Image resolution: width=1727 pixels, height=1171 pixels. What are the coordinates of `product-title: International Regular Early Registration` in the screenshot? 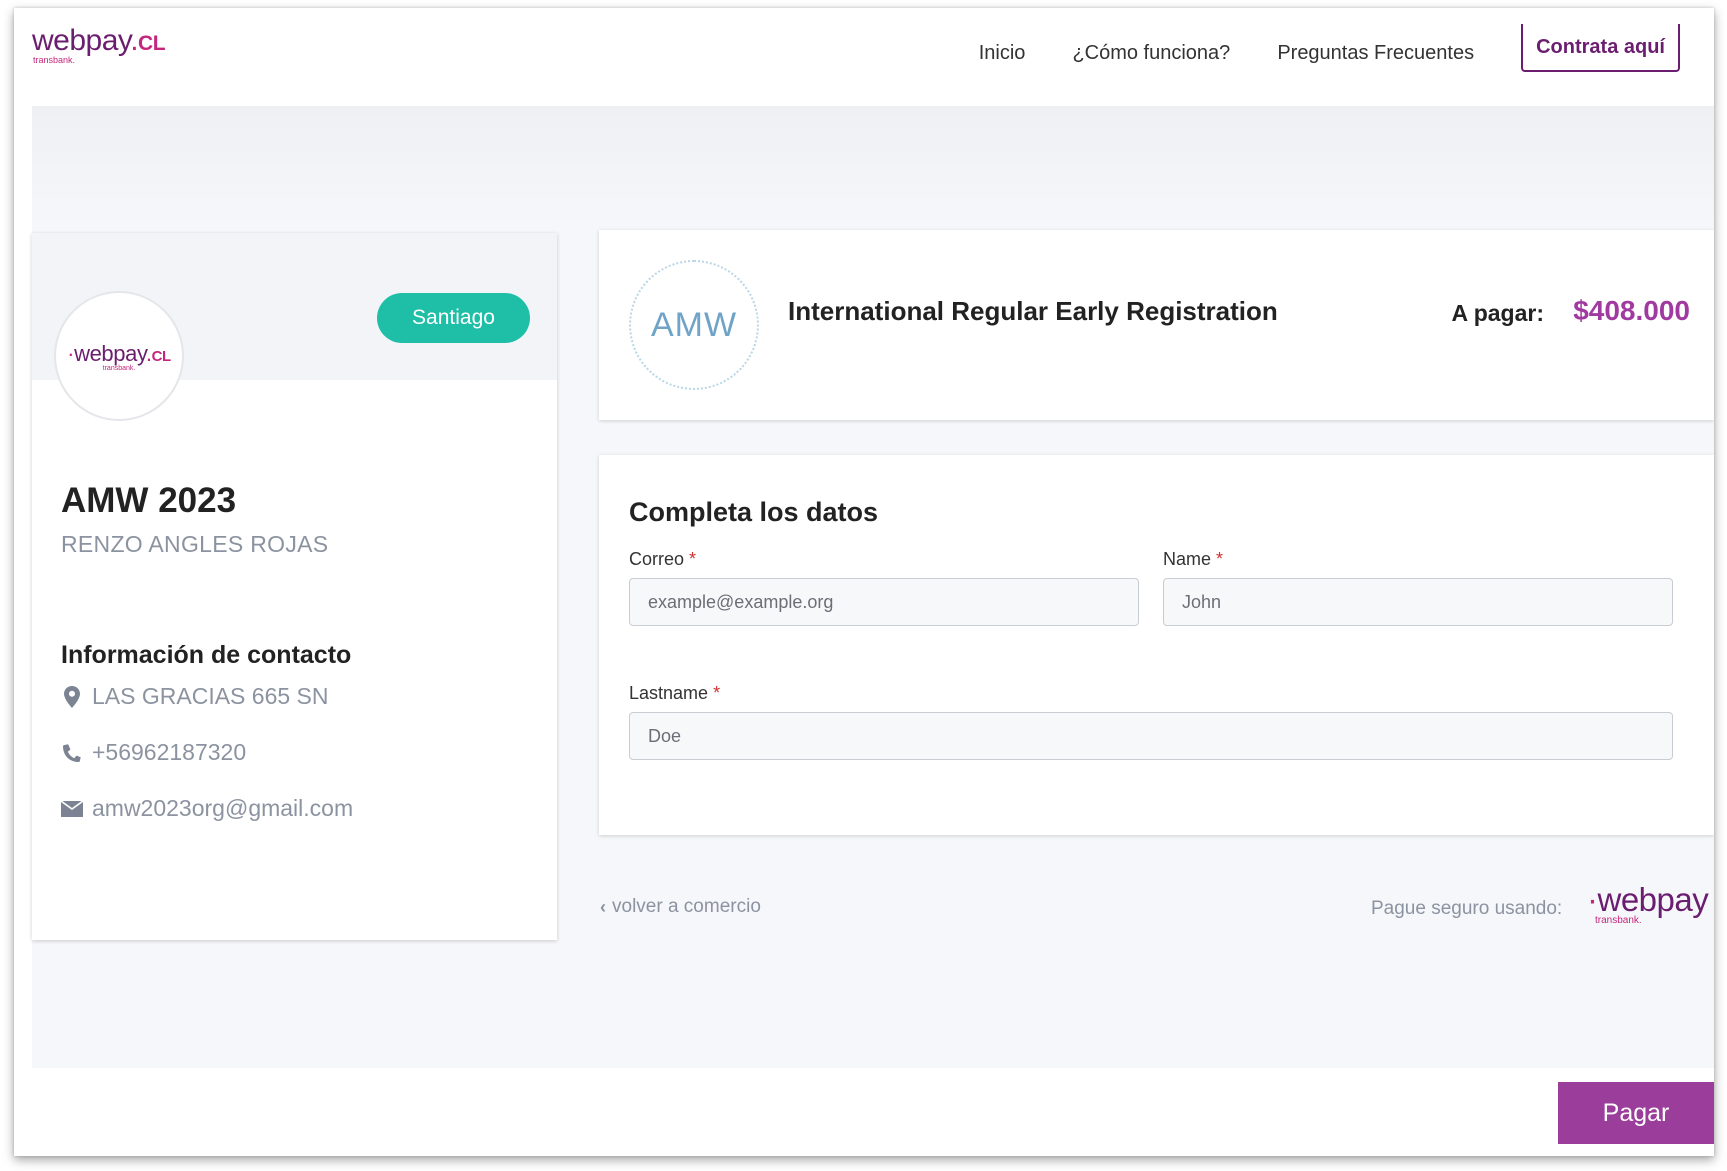 It's located at (1033, 311).